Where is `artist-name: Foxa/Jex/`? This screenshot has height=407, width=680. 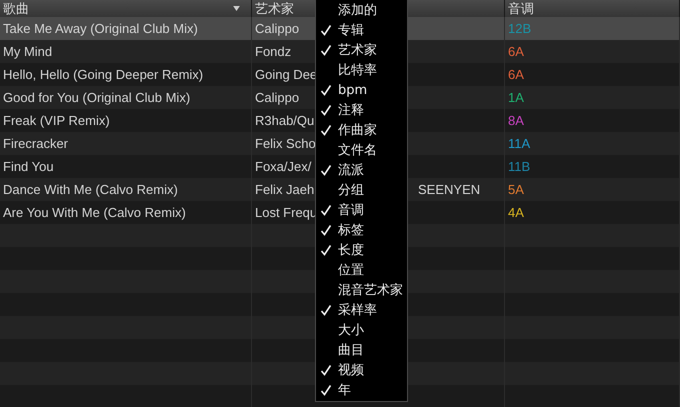 artist-name: Foxa/Jex/ is located at coordinates (283, 166).